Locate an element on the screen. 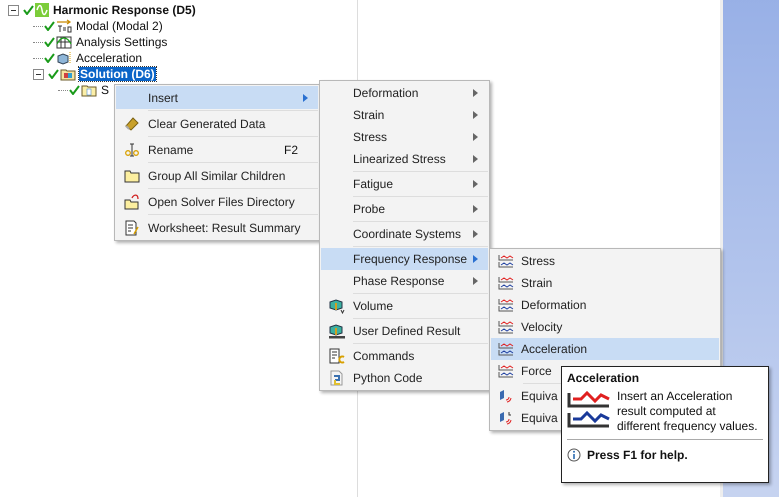 The height and width of the screenshot is (497, 779). tooltip-title: Acceleration is located at coordinates (603, 378).